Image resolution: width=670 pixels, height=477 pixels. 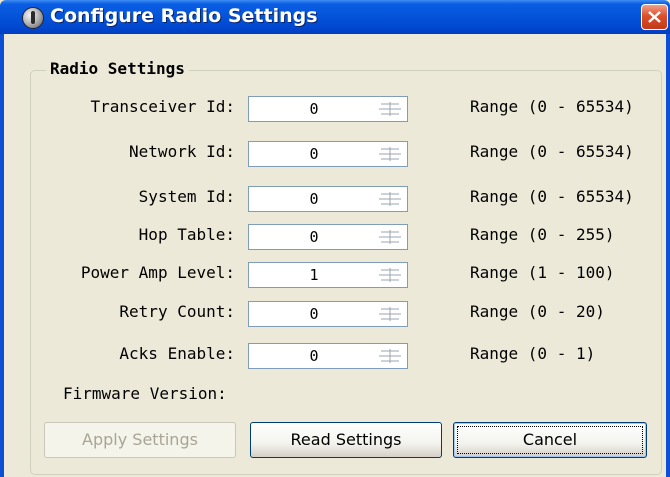 I want to click on title-bar: Configure Radio Settings, so click(x=335, y=17).